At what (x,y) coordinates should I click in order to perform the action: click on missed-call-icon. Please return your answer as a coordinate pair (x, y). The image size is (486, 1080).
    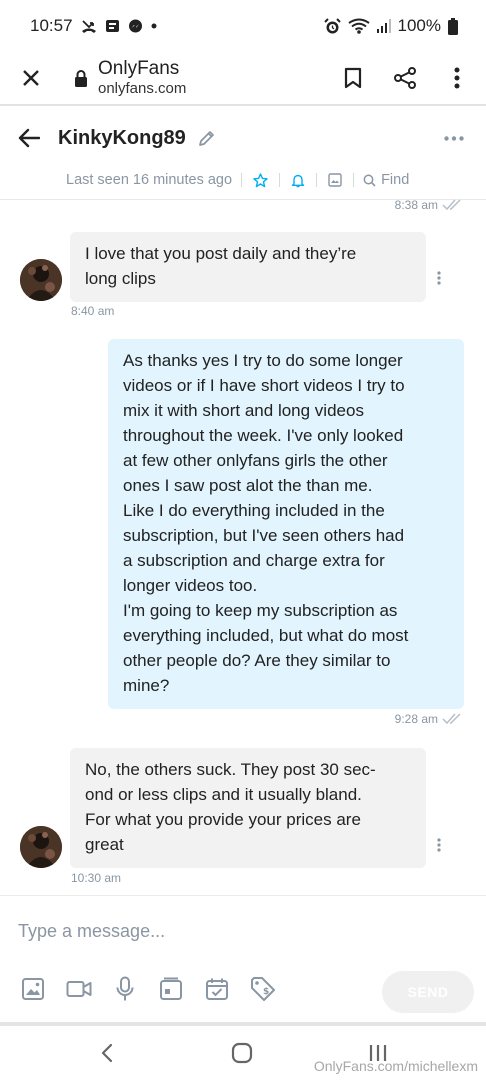
    Looking at the image, I should click on (89, 26).